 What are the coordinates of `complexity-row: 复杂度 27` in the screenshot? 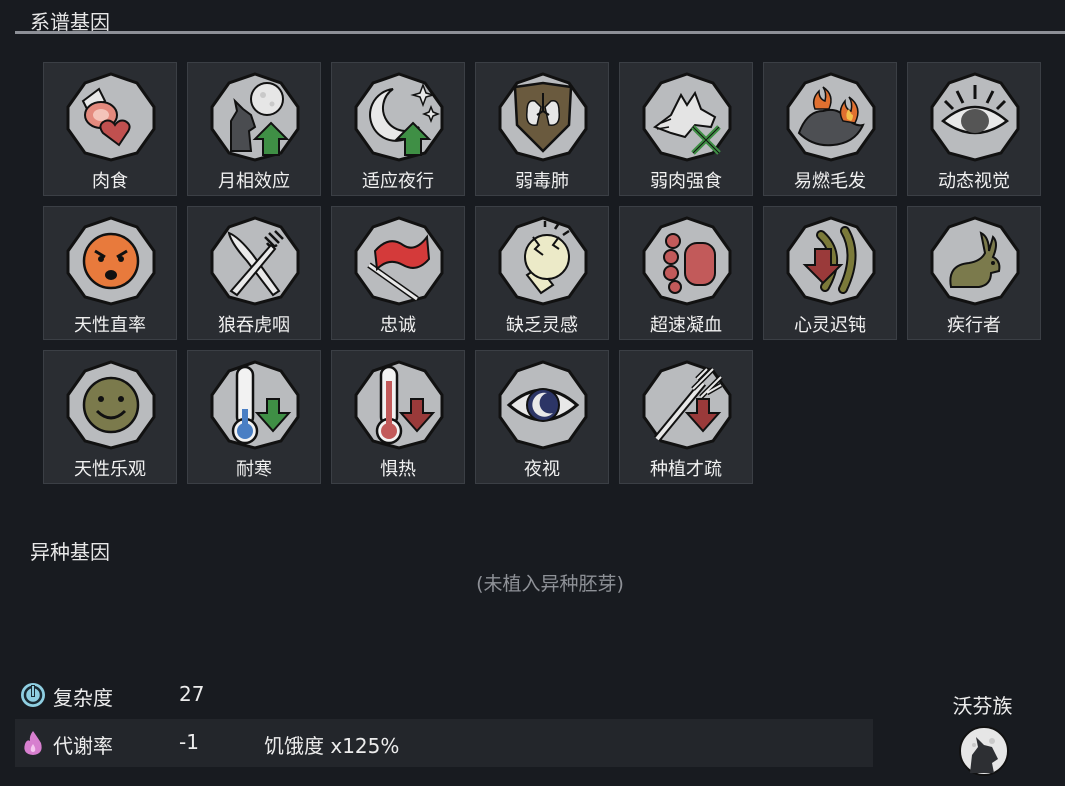 It's located at (444, 695).